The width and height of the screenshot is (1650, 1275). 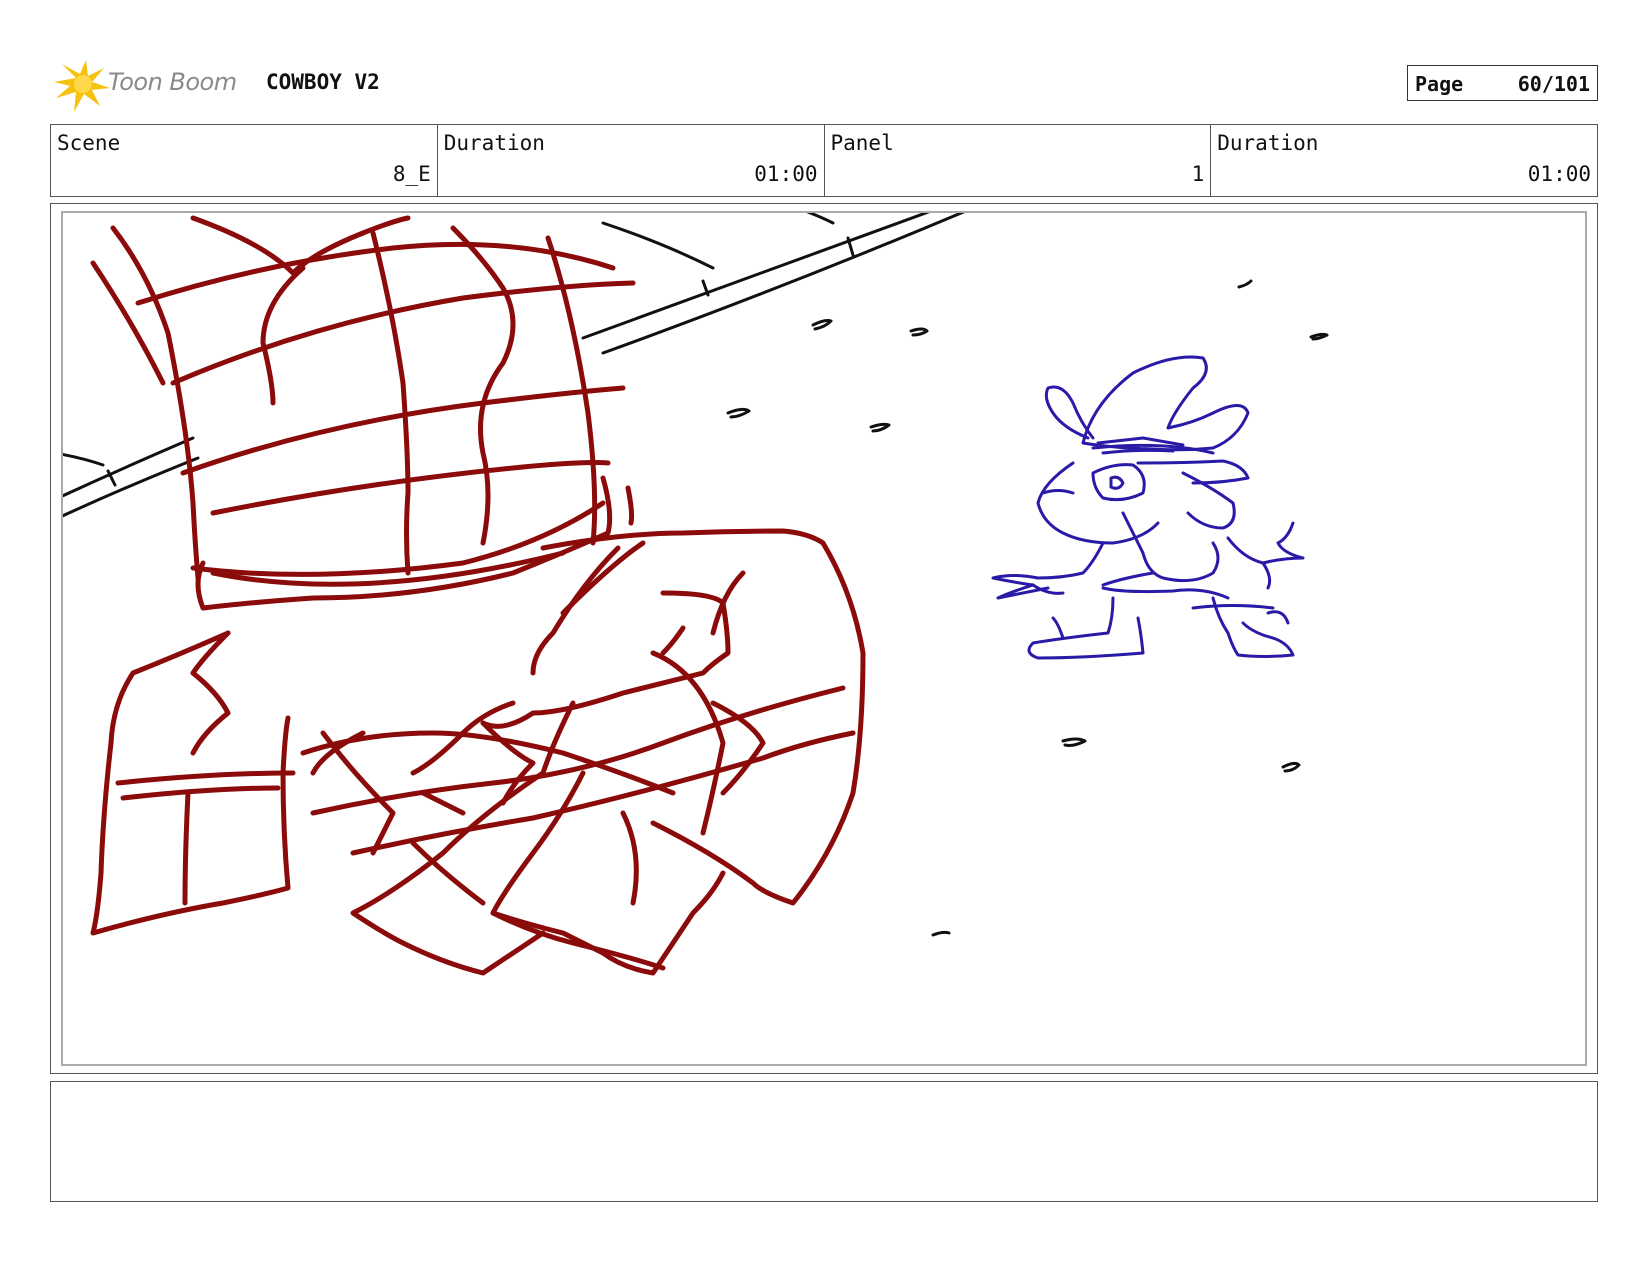 What do you see at coordinates (82, 86) in the screenshot?
I see `toon-boom-star-icon` at bounding box center [82, 86].